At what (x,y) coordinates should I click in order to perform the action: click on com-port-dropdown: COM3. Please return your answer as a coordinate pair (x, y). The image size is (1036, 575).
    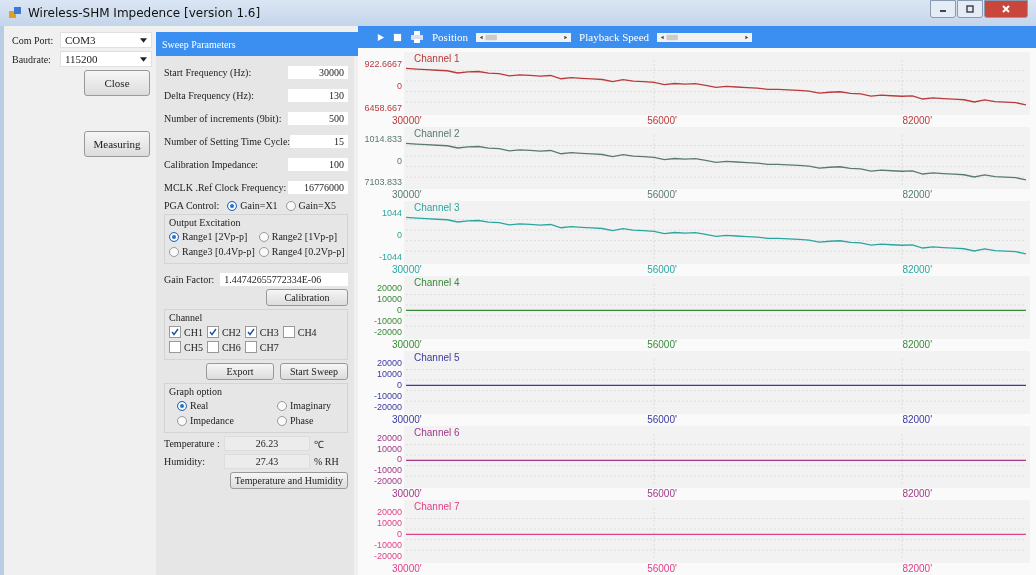
    Looking at the image, I should click on (106, 40).